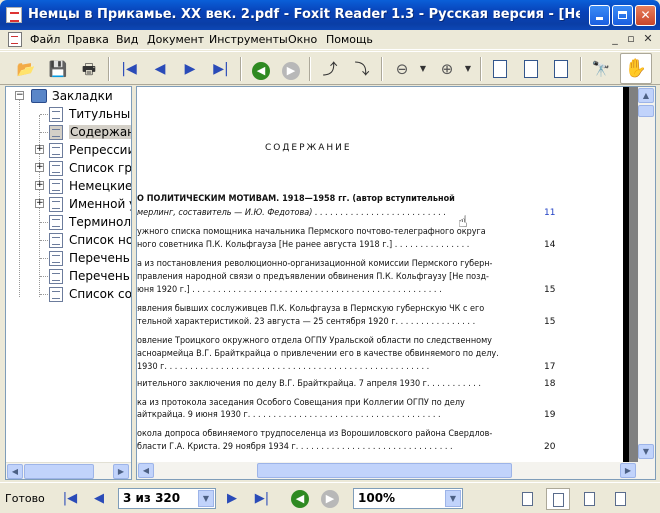 The image size is (660, 513). Describe the element at coordinates (68, 132) in the screenshot. I see `bookmark-item: Содержани` at that location.